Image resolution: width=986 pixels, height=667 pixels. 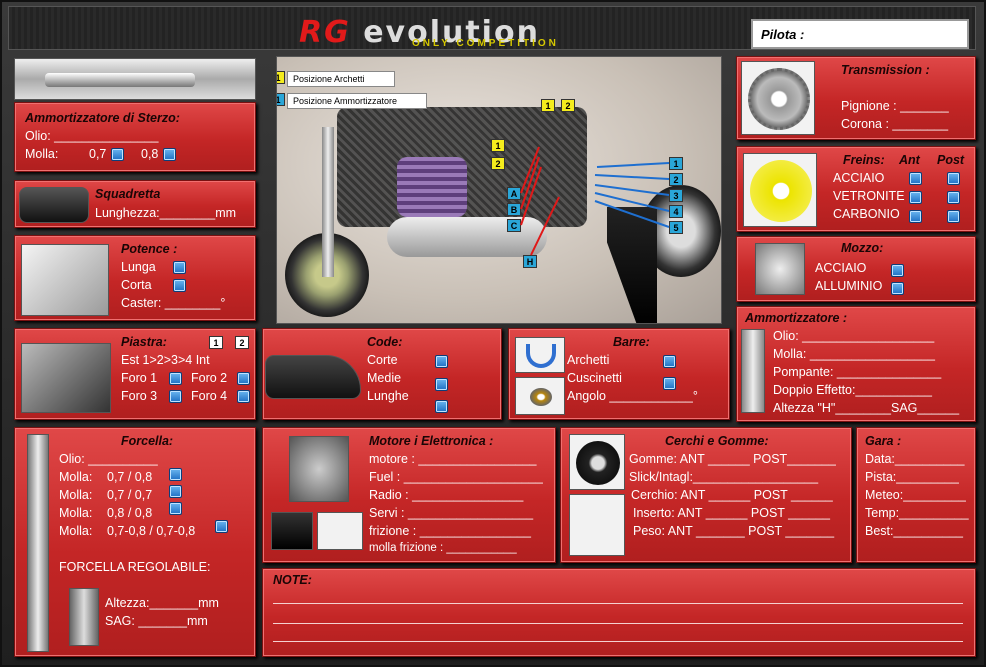 What do you see at coordinates (783, 34) in the screenshot?
I see `pilota-label: Pilota :` at bounding box center [783, 34].